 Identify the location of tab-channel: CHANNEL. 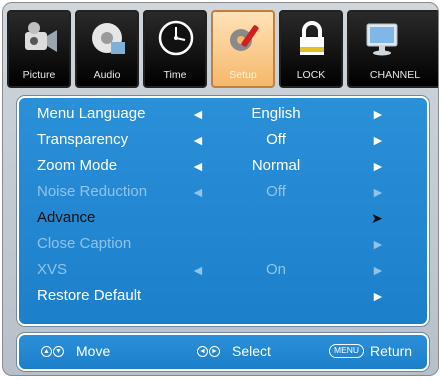
(392, 49).